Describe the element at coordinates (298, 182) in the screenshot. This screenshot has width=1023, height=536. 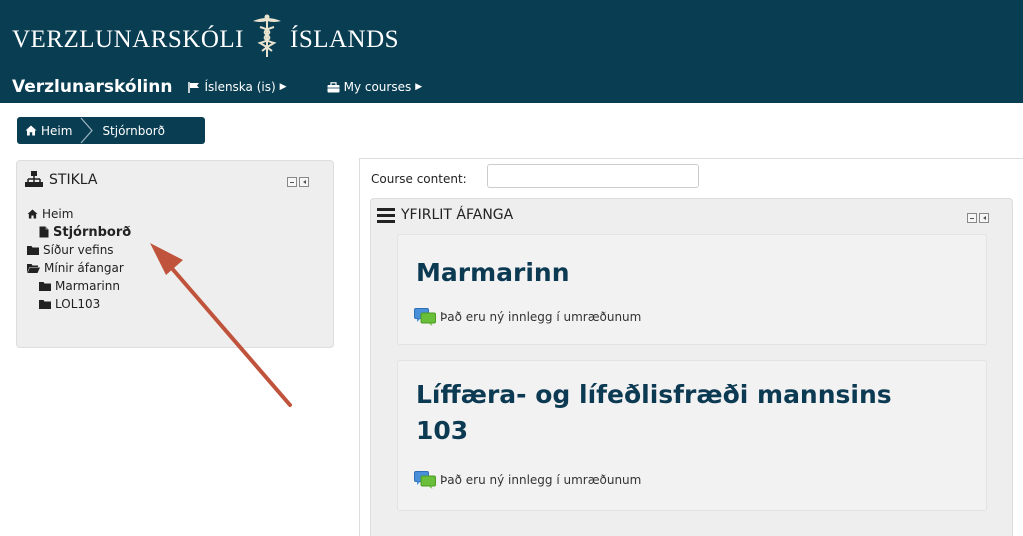
I see `navigation-block-controls` at that location.